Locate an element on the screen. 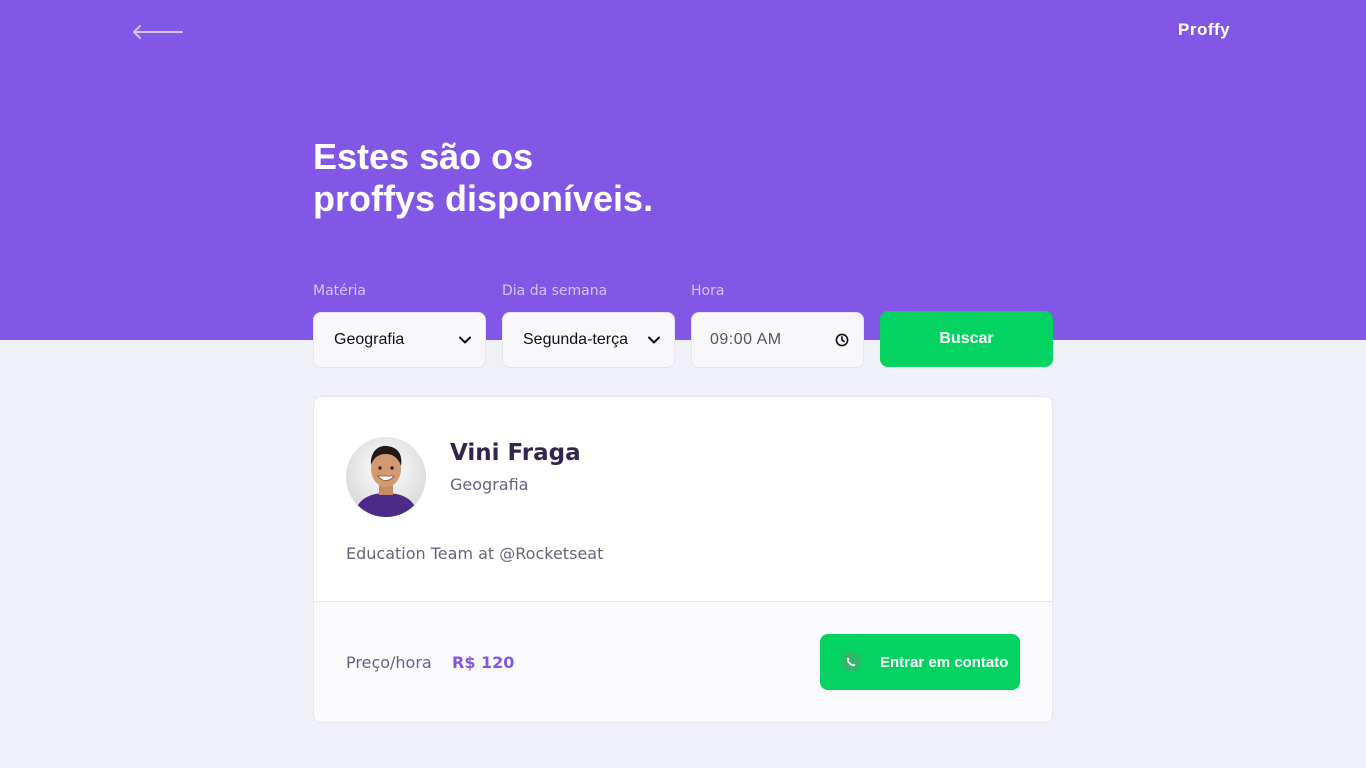 The width and height of the screenshot is (1366, 768). subject-select: Geografia is located at coordinates (399, 340).